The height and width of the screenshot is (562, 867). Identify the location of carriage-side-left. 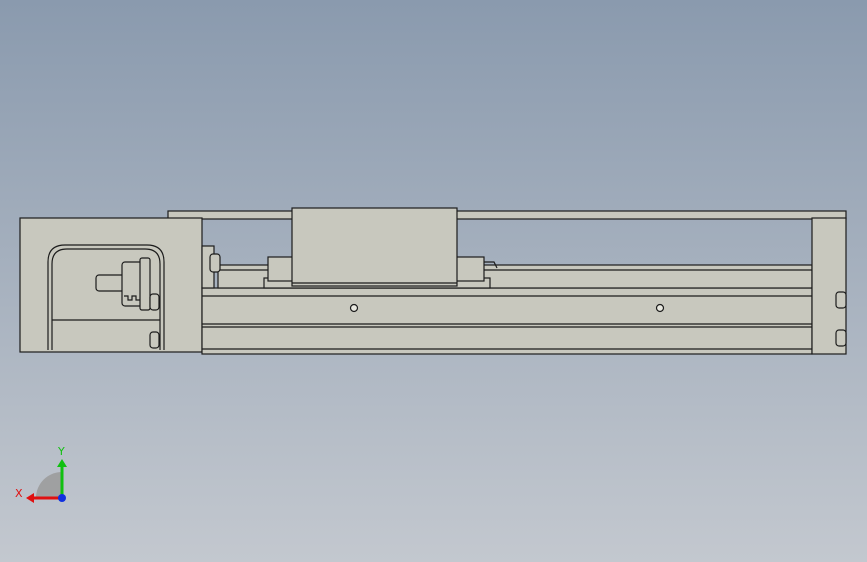
(281, 269).